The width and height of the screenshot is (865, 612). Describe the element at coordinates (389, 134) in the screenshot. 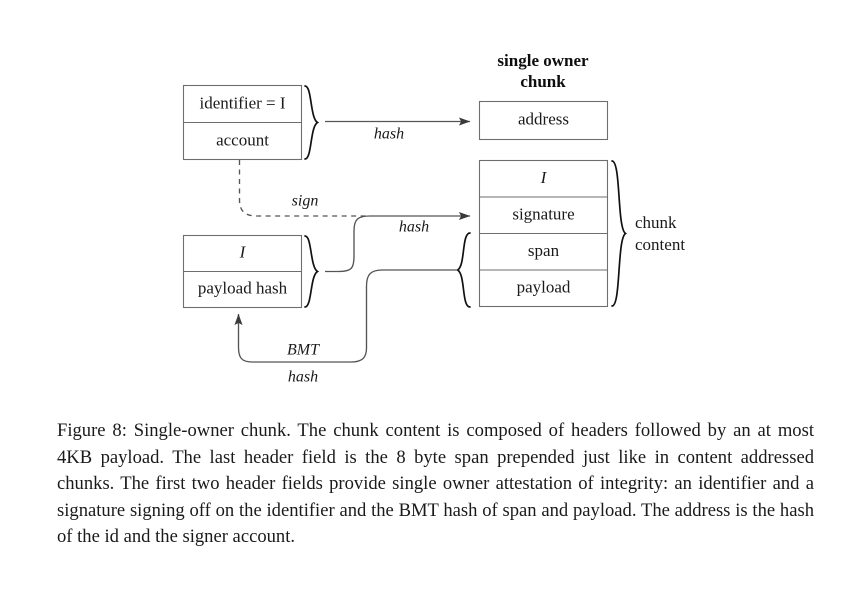

I see `hash-address-label: hash` at that location.